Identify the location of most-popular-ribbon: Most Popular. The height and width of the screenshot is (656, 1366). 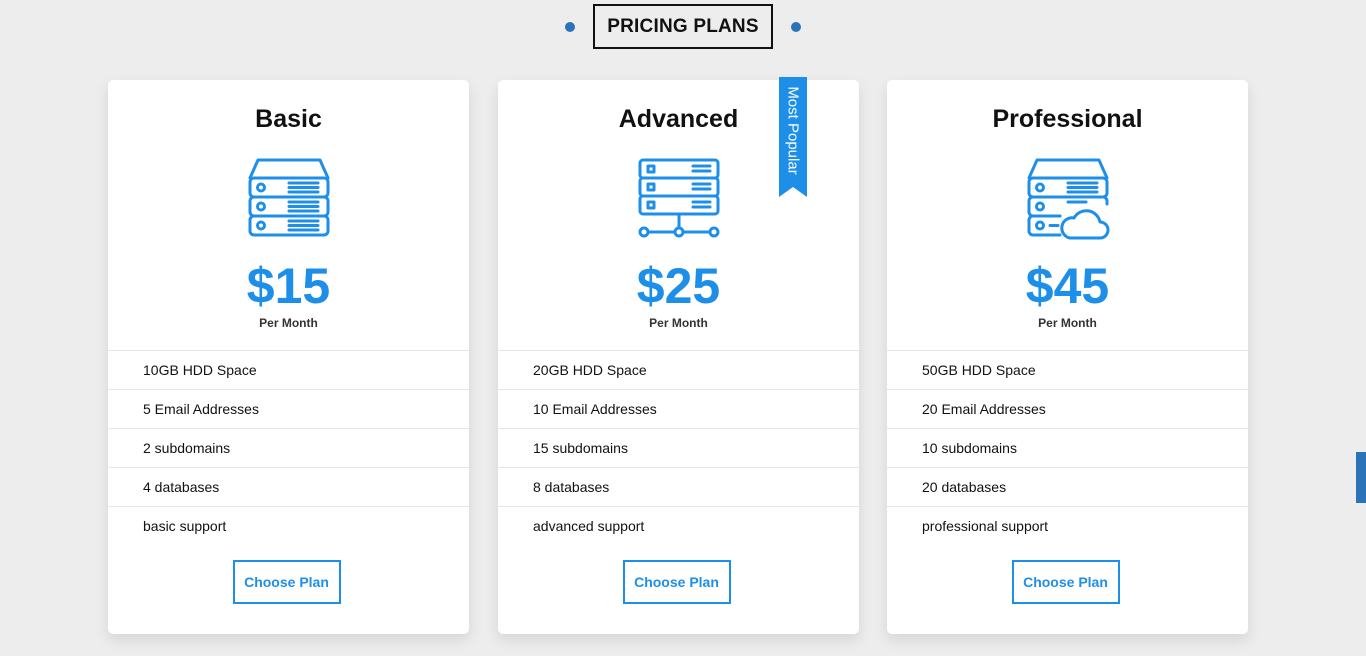
(793, 137).